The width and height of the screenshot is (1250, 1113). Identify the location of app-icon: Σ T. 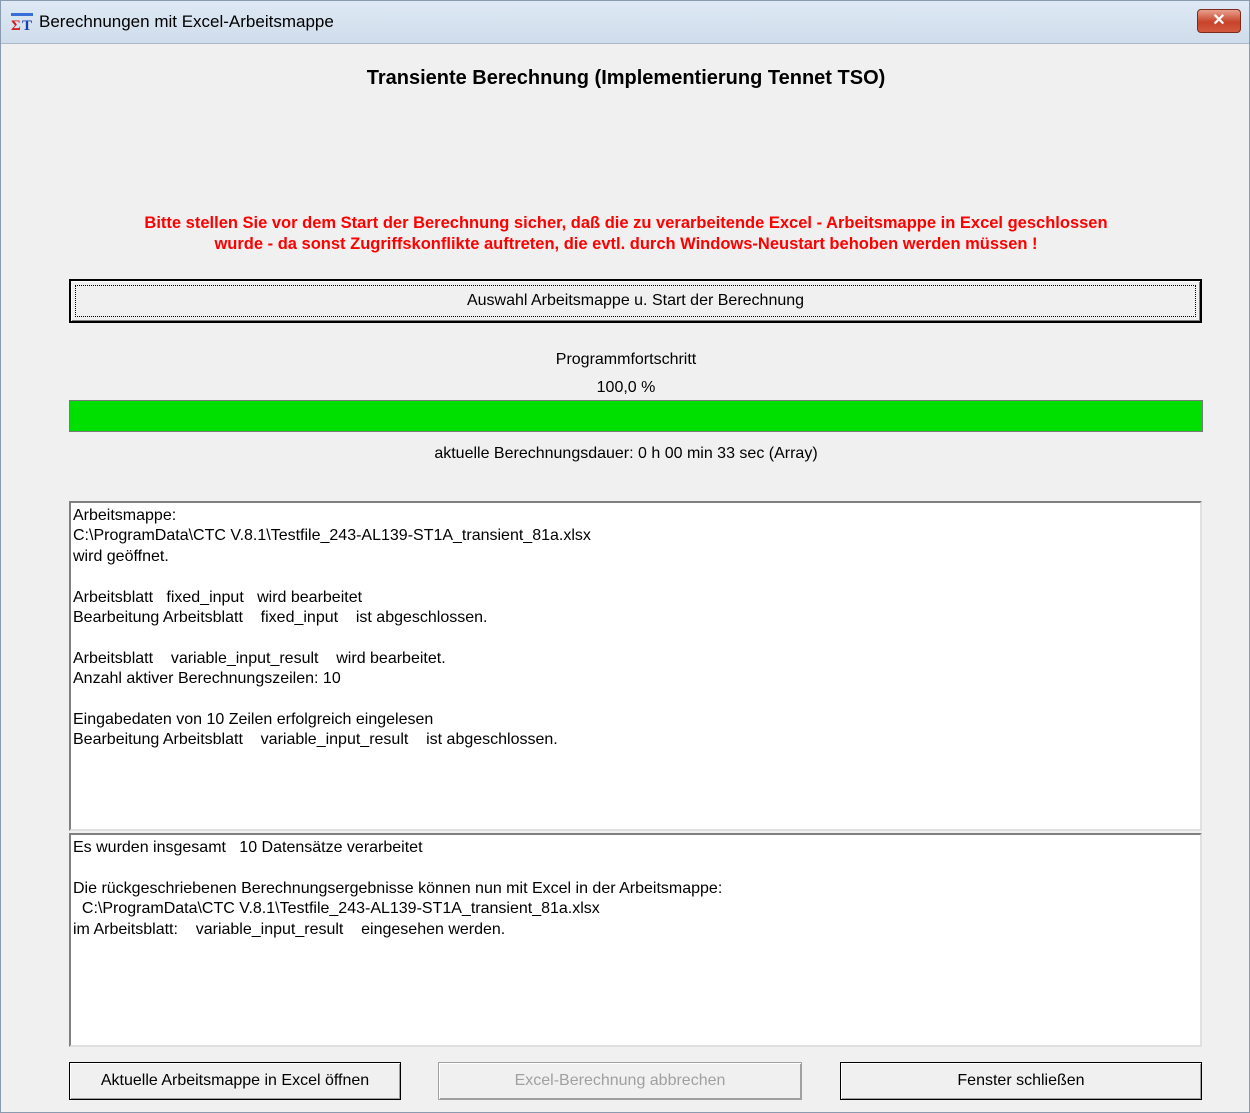
(22, 22).